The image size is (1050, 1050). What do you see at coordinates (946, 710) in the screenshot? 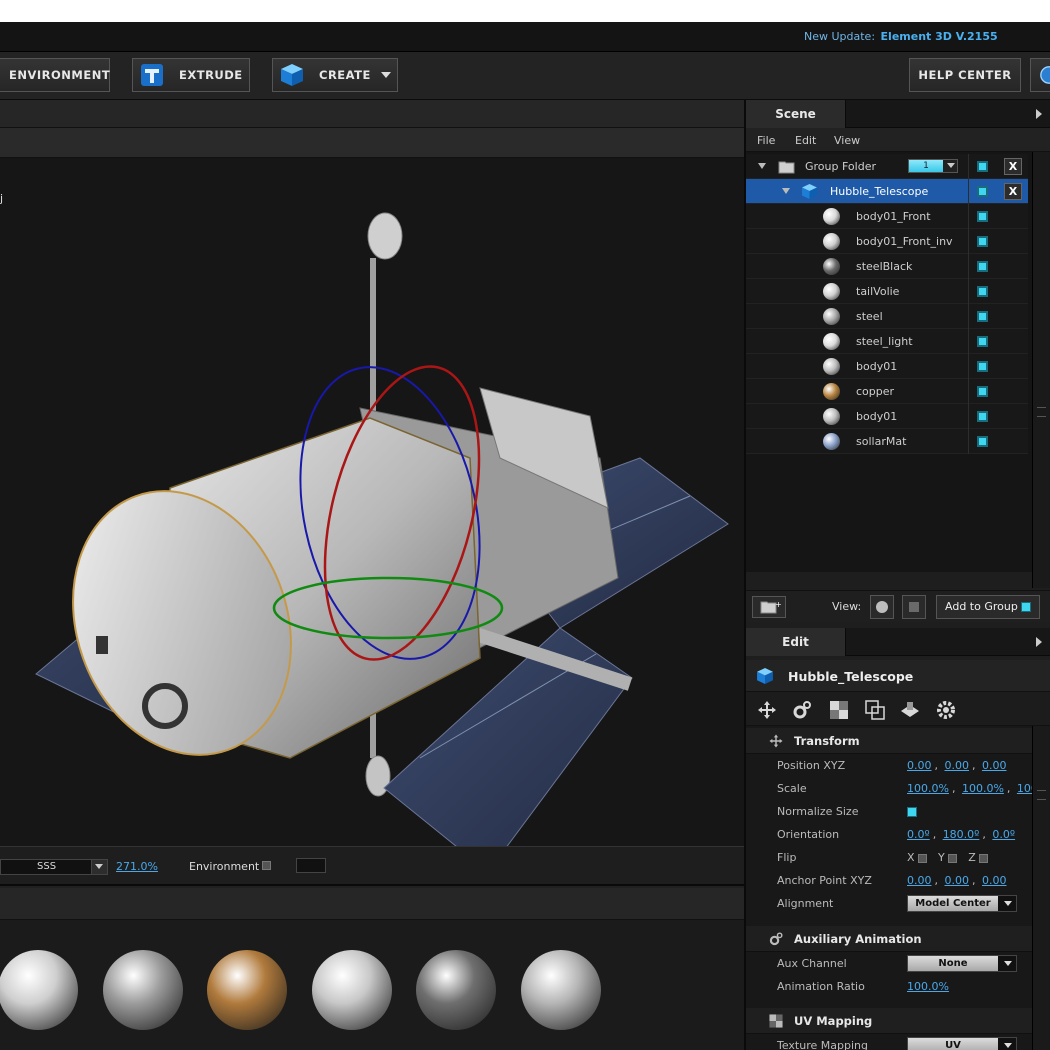
I see `gear-icon` at bounding box center [946, 710].